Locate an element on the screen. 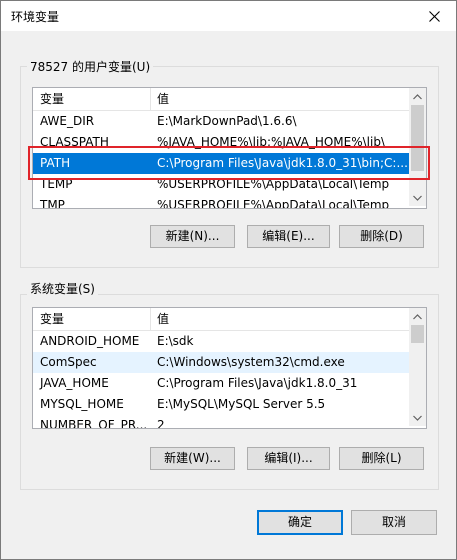 This screenshot has height=560, width=457. system-variables-header: 变量 值 is located at coordinates (229, 319).